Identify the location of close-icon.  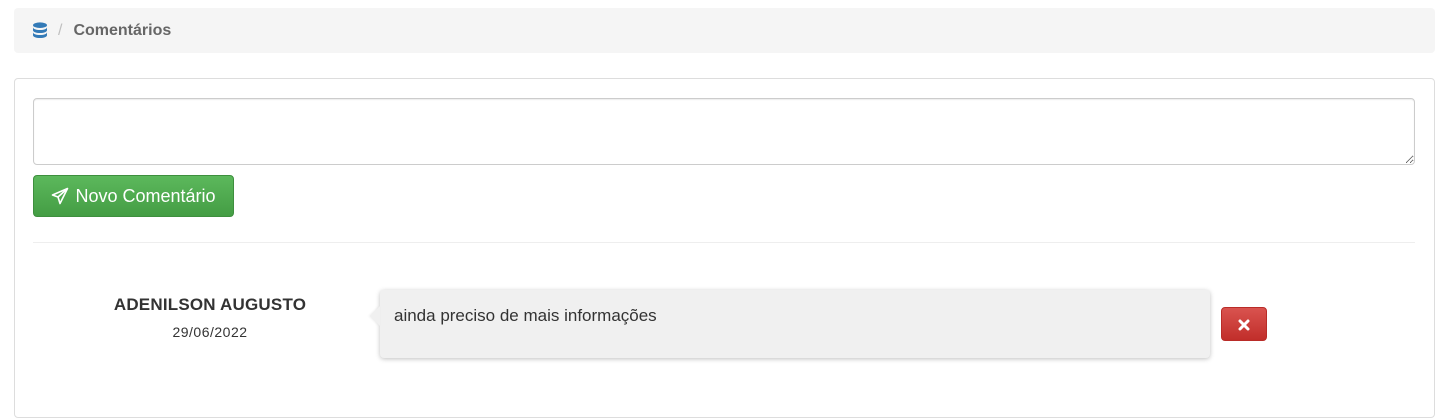
(1244, 324).